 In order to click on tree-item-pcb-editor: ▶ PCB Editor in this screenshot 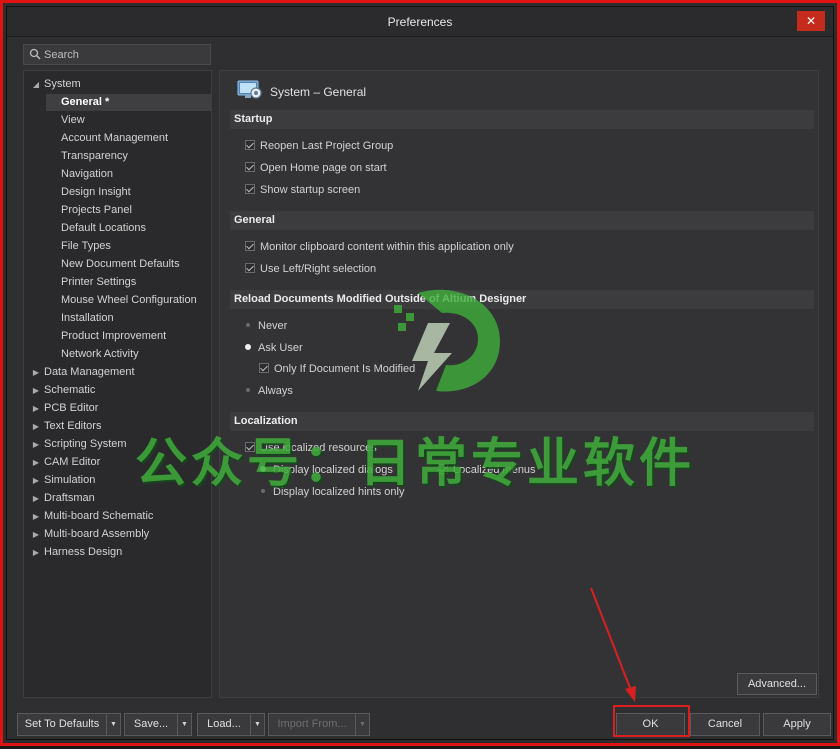, I will do `click(63, 408)`.